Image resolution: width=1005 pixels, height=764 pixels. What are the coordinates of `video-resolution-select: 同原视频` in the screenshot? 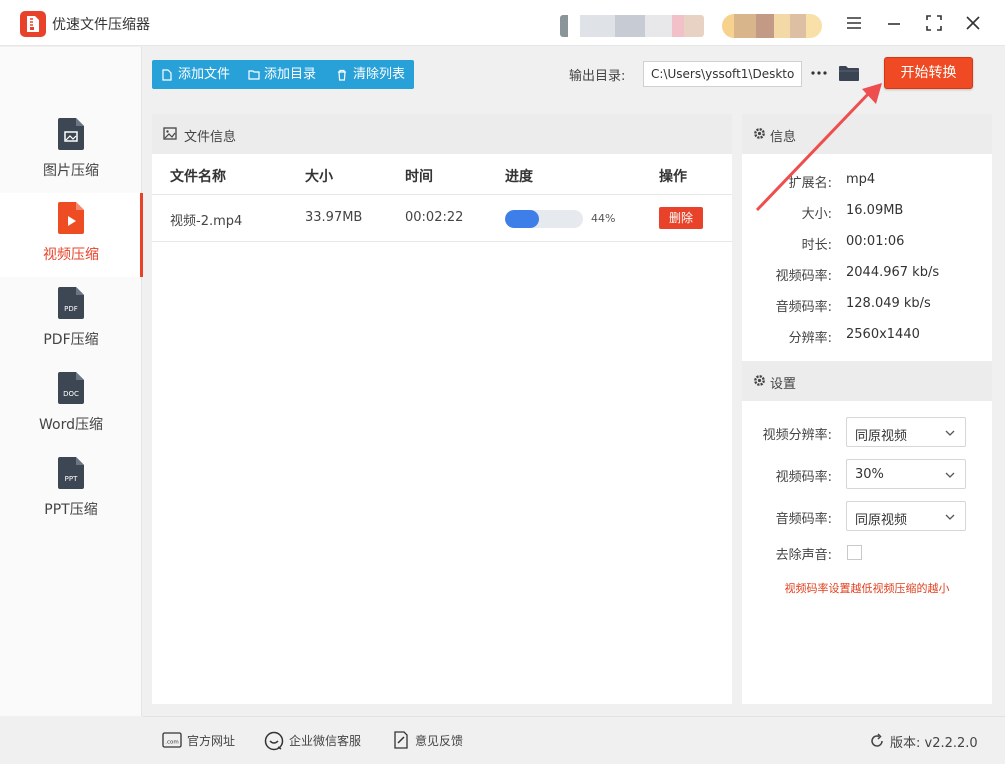 It's located at (906, 432).